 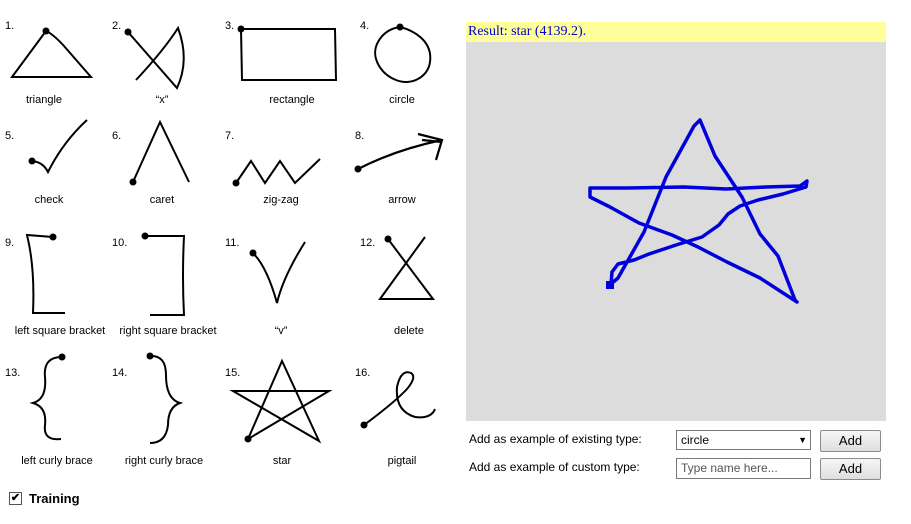 What do you see at coordinates (162, 100) in the screenshot?
I see `gesture-label: “x”` at bounding box center [162, 100].